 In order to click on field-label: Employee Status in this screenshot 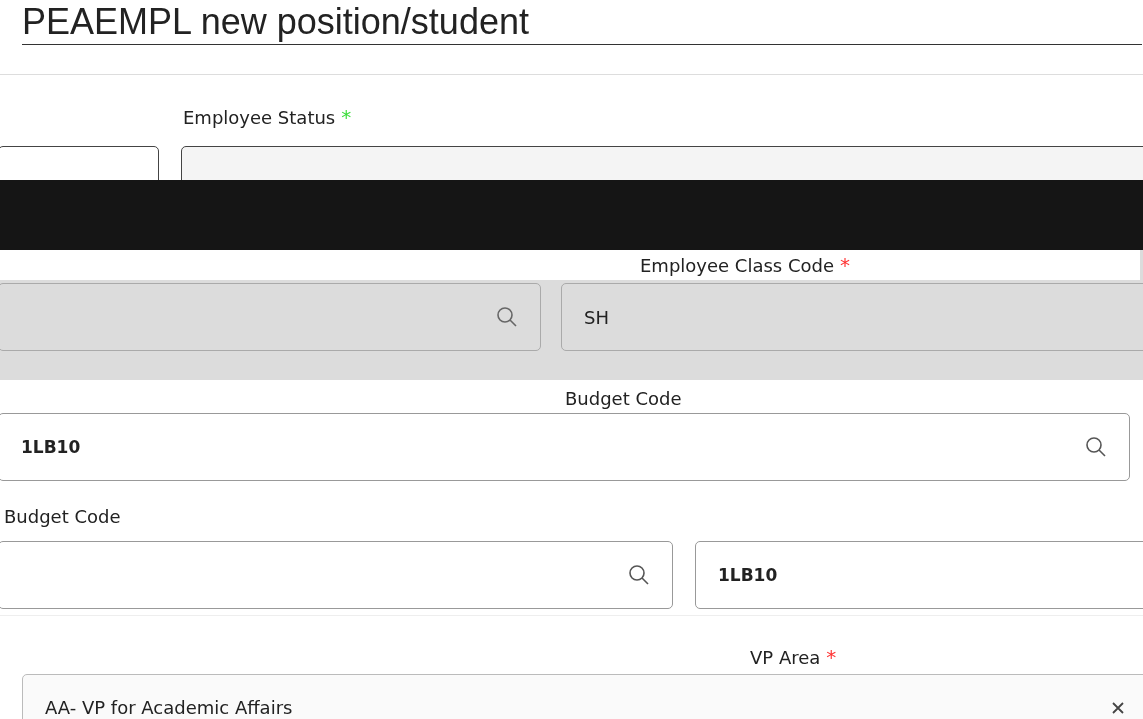, I will do `click(259, 117)`.